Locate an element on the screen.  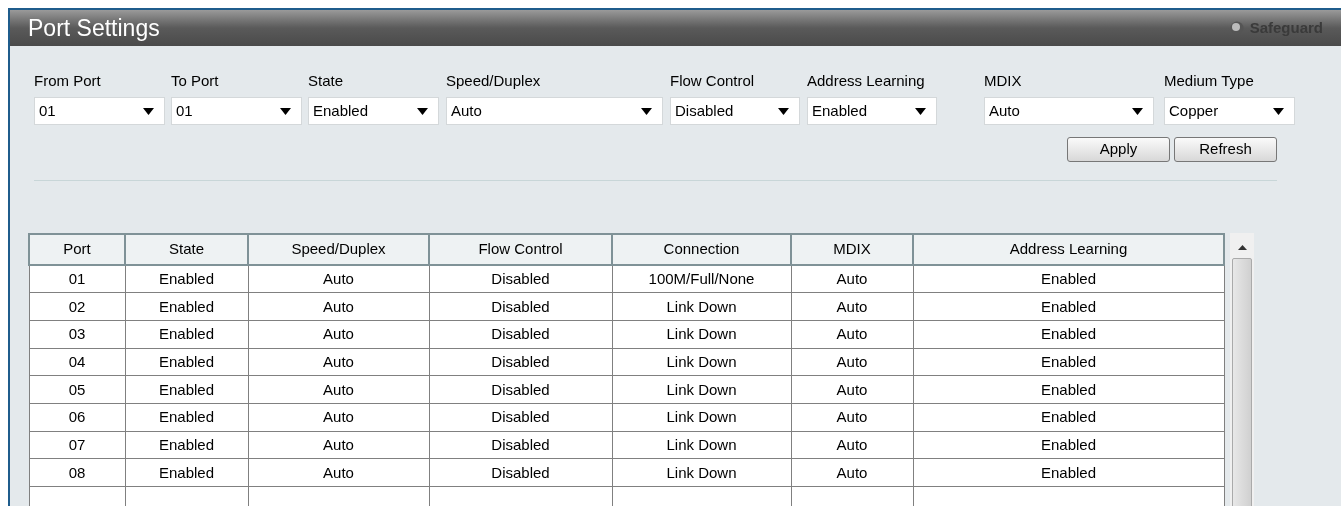
column-header: Port is located at coordinates (77, 249).